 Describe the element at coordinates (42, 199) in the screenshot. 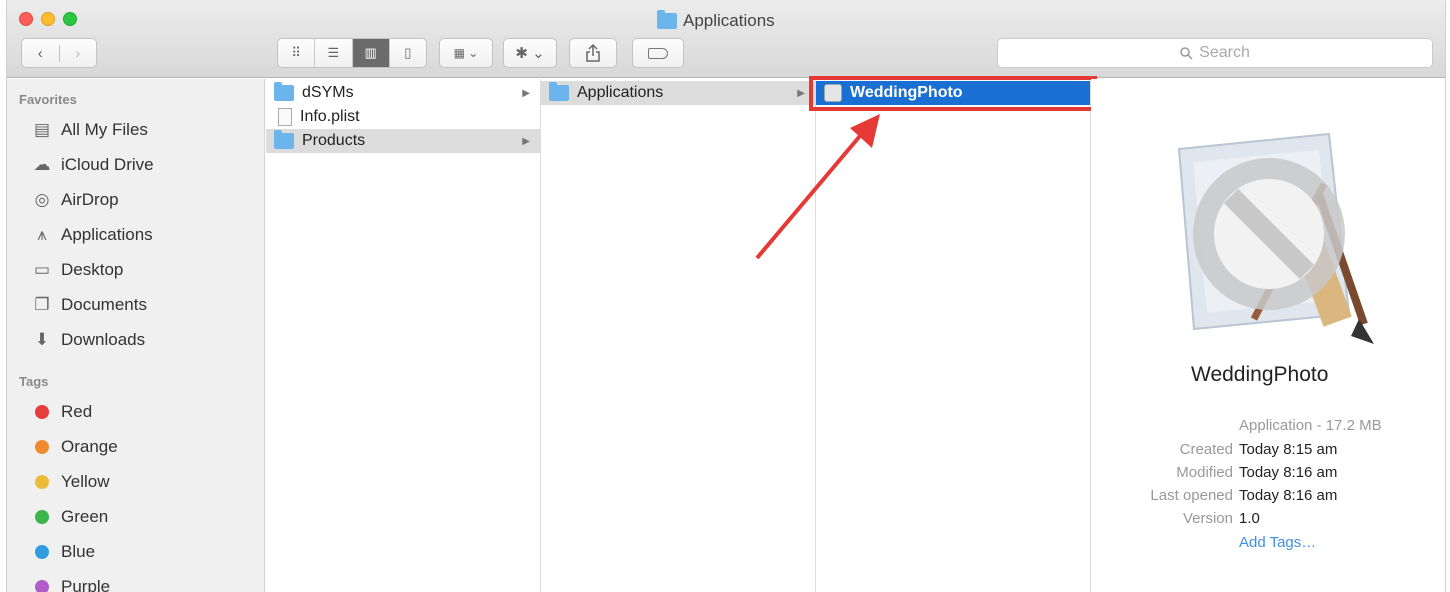

I see `airdrop-icon: ◎` at that location.